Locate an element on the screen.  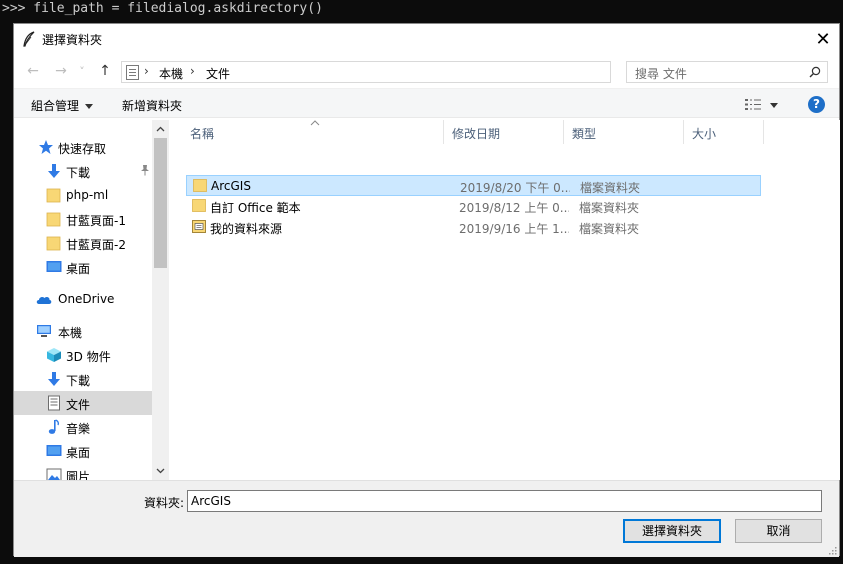
breadcrumb-documents: 文件 is located at coordinates (218, 73).